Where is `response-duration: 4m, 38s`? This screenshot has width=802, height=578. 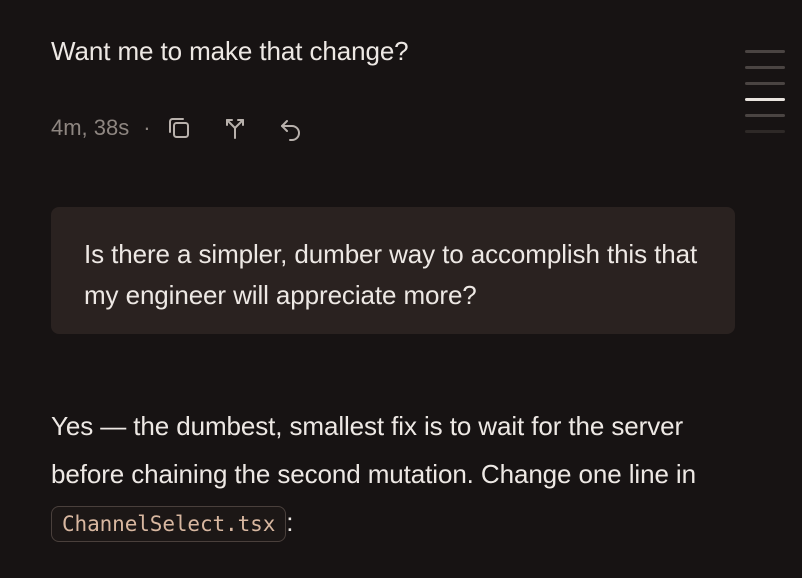 response-duration: 4m, 38s is located at coordinates (90, 127).